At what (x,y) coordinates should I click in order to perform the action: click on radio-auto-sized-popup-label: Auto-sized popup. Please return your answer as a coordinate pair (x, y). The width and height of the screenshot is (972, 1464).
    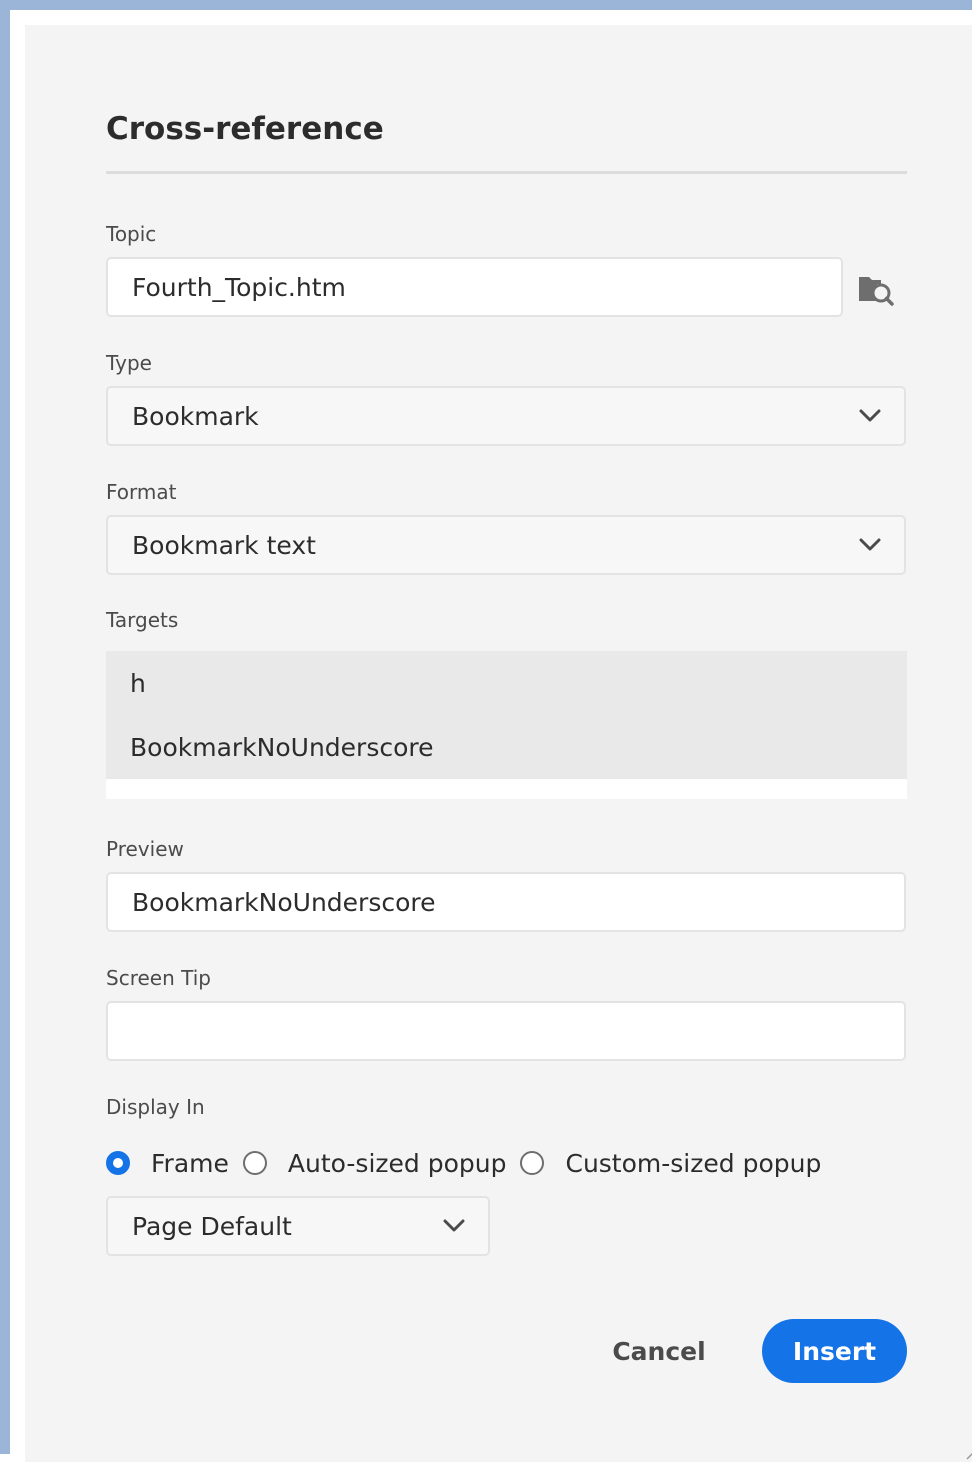
    Looking at the image, I should click on (397, 1163).